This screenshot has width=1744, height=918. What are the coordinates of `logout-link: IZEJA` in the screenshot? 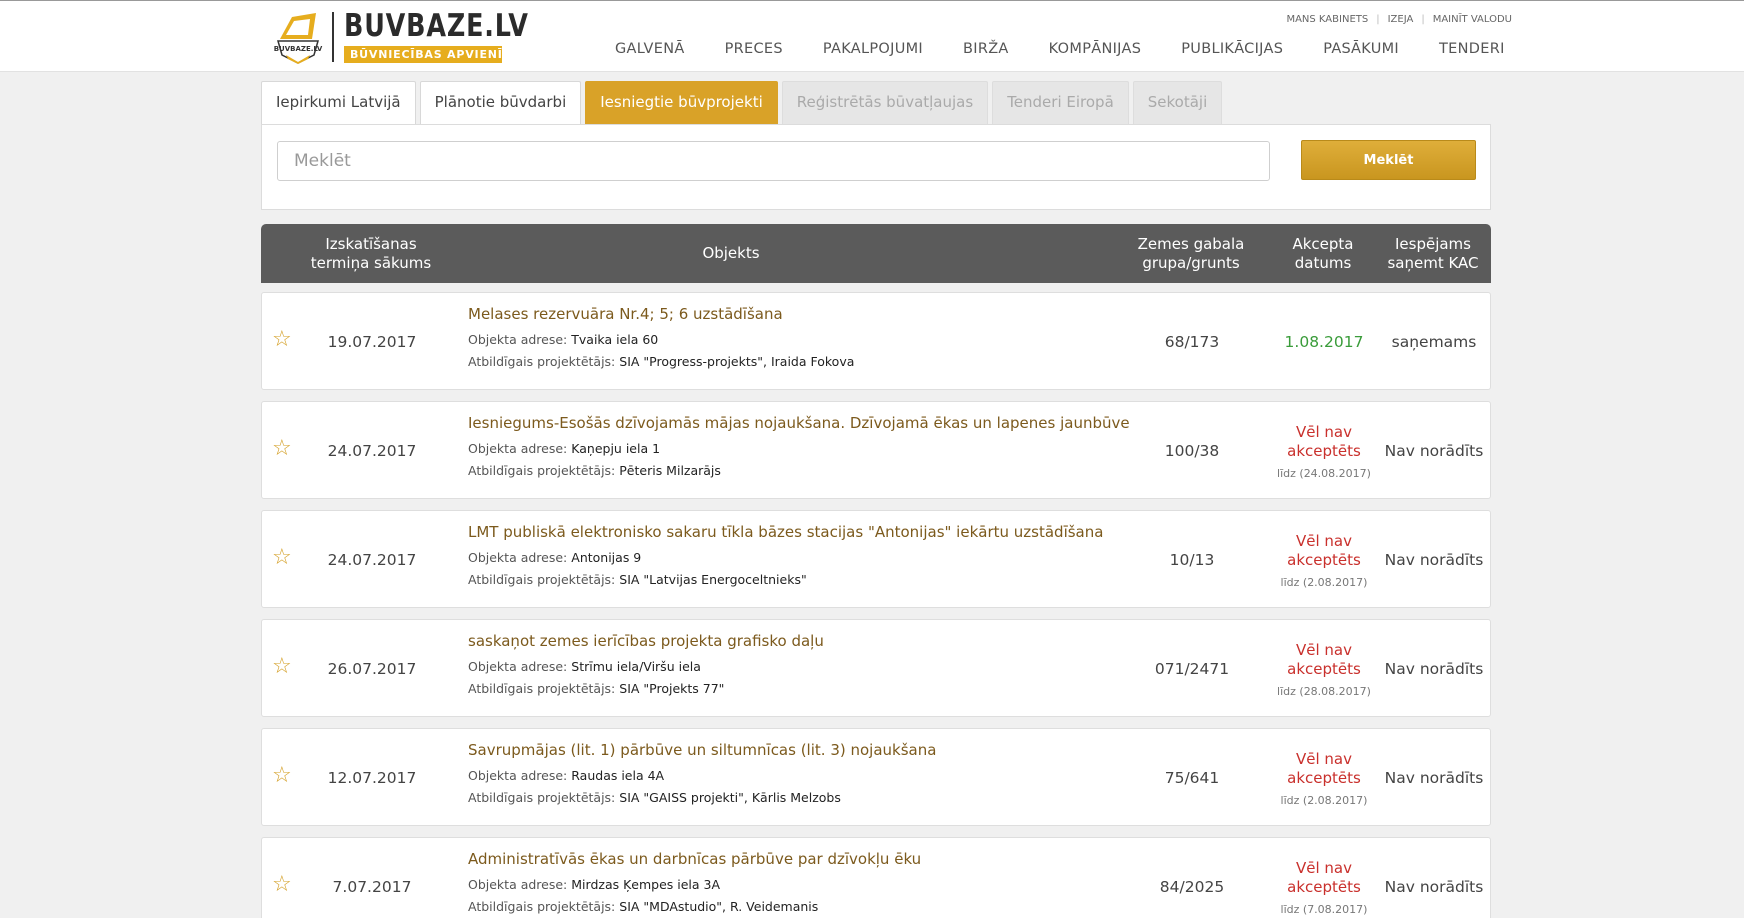 It's located at (1401, 19).